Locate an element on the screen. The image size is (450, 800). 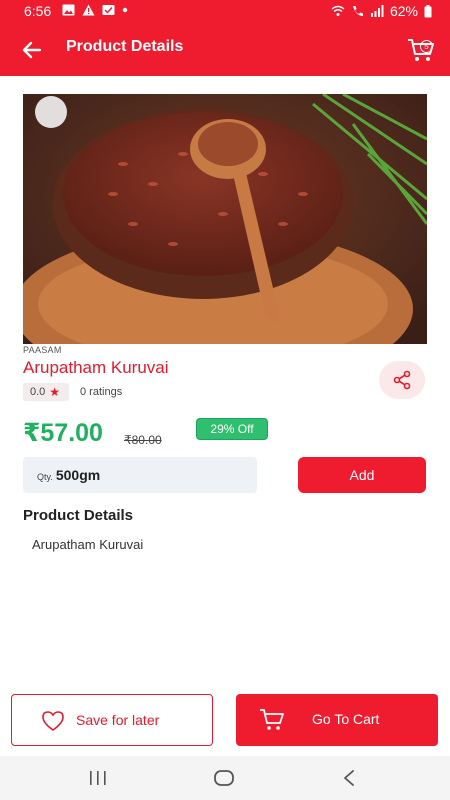
battery-icon is located at coordinates (428, 10).